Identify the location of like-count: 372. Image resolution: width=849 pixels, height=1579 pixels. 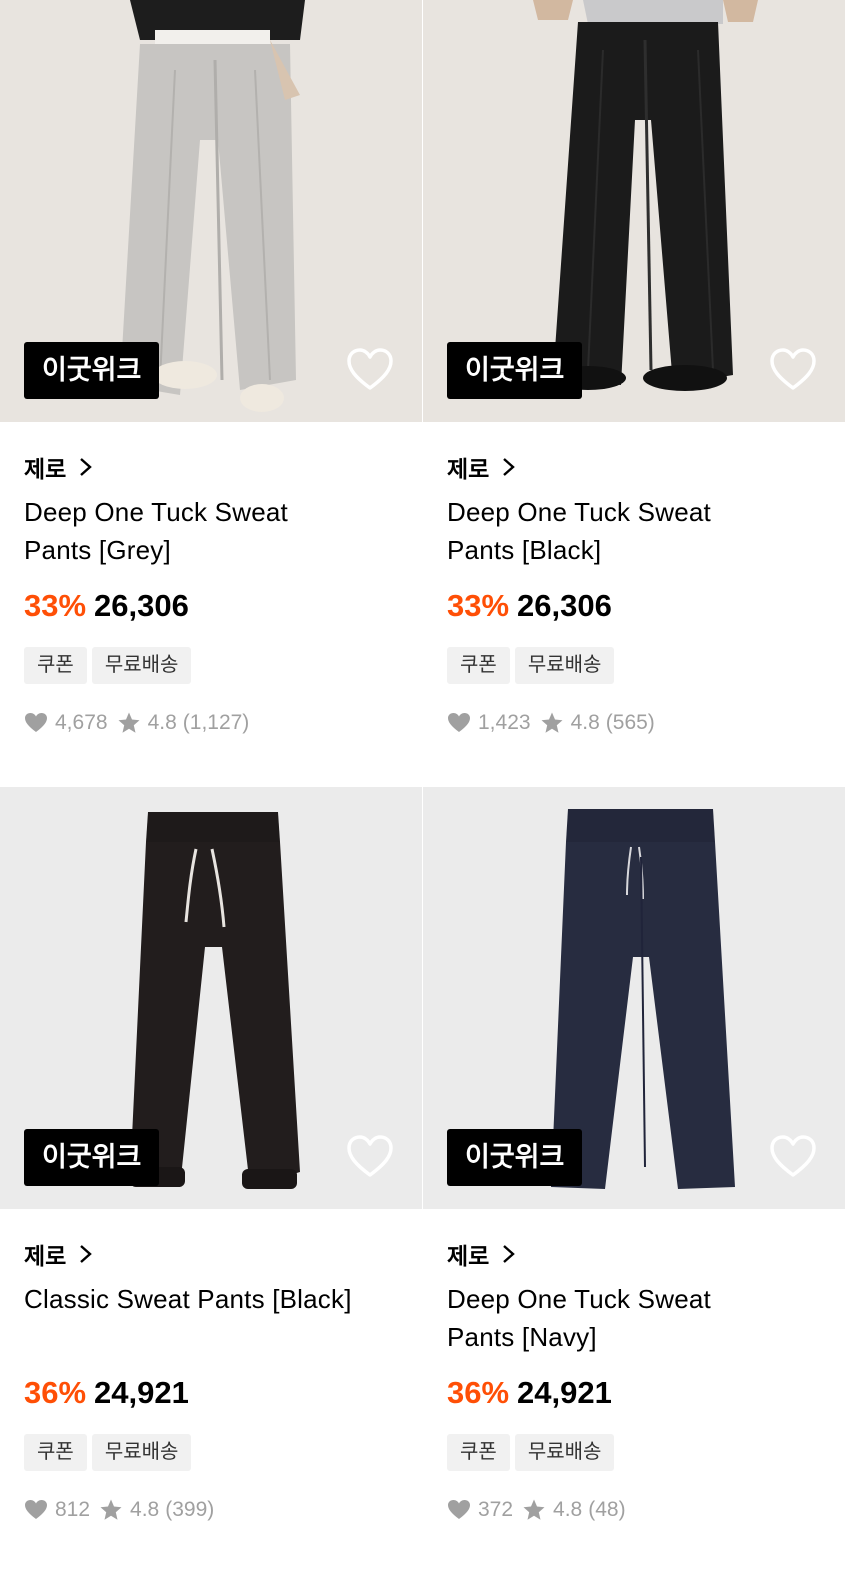
(496, 1509).